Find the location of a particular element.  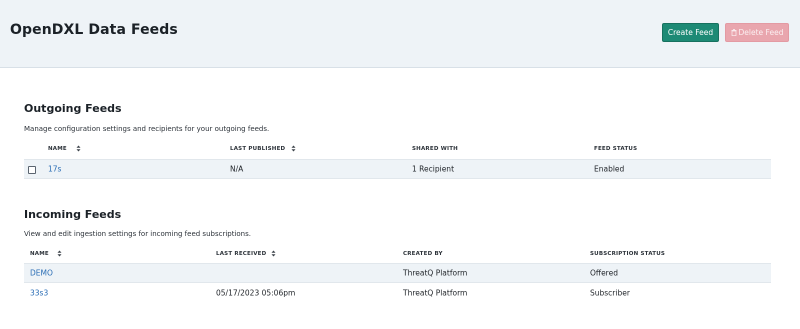

feed-name-link: 33s3 is located at coordinates (39, 293).